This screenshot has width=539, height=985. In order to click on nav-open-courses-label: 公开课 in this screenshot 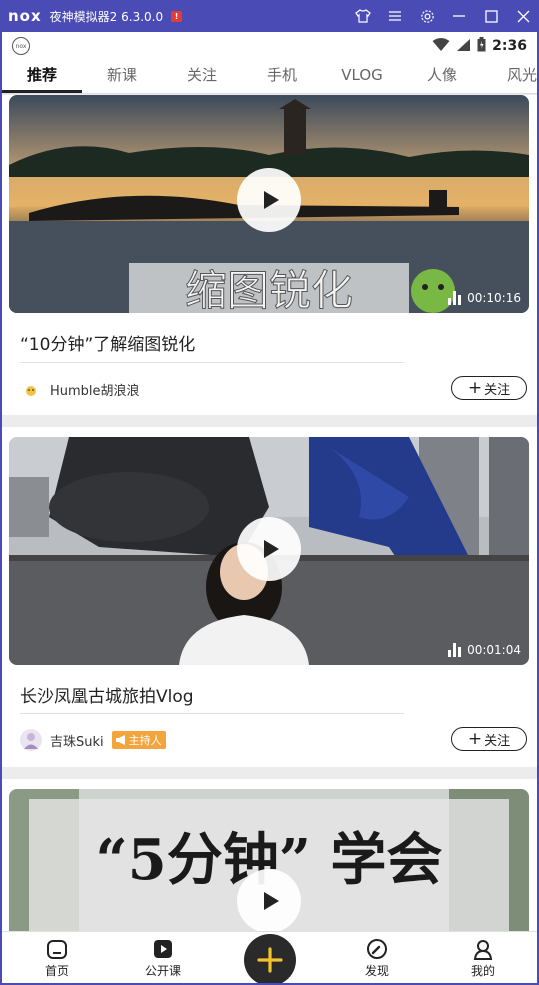, I will do `click(162, 971)`.